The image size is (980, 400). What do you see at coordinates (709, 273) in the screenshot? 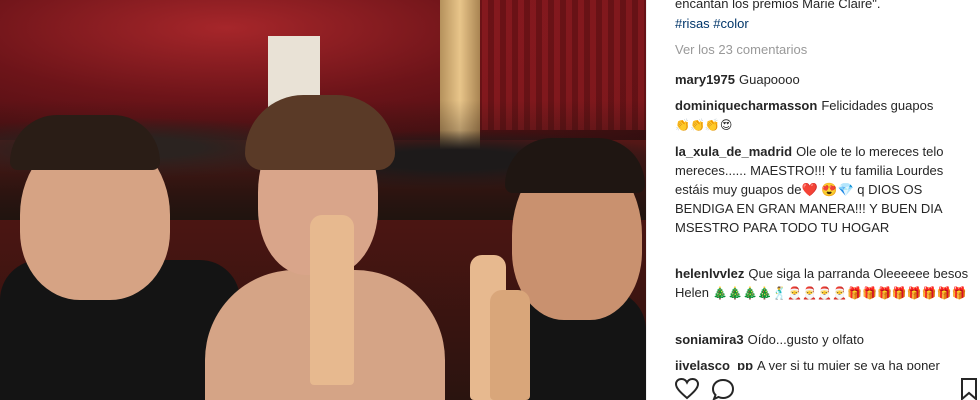
I see `comment-username: helenlvvlez` at bounding box center [709, 273].